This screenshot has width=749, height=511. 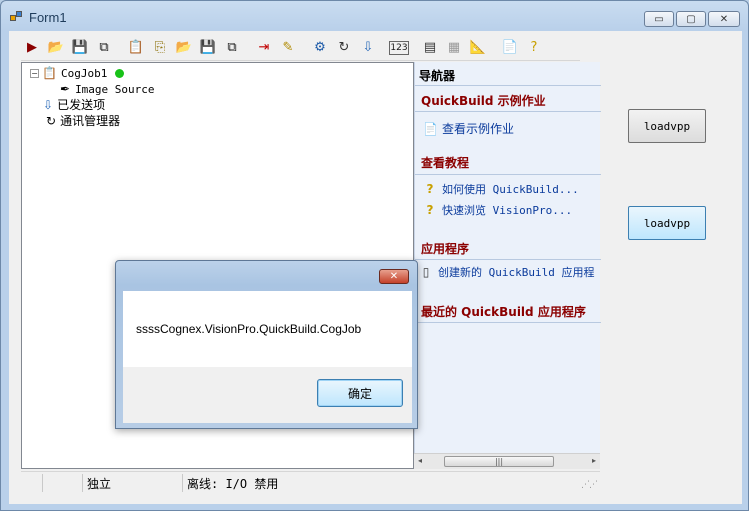 What do you see at coordinates (63, 483) in the screenshot?
I see `status-cell-empty` at bounding box center [63, 483].